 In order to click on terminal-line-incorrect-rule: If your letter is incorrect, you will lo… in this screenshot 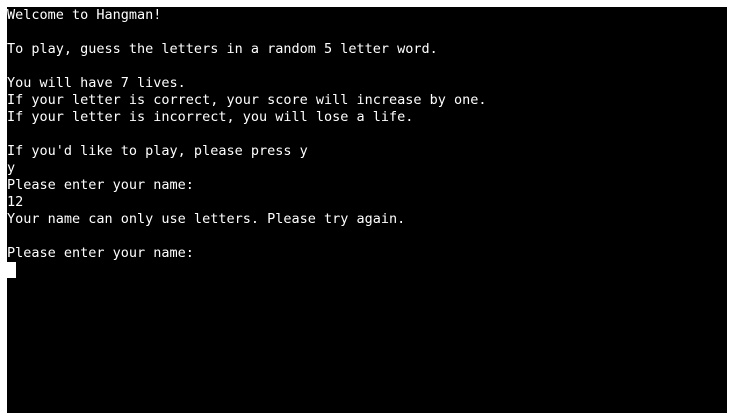, I will do `click(210, 117)`.